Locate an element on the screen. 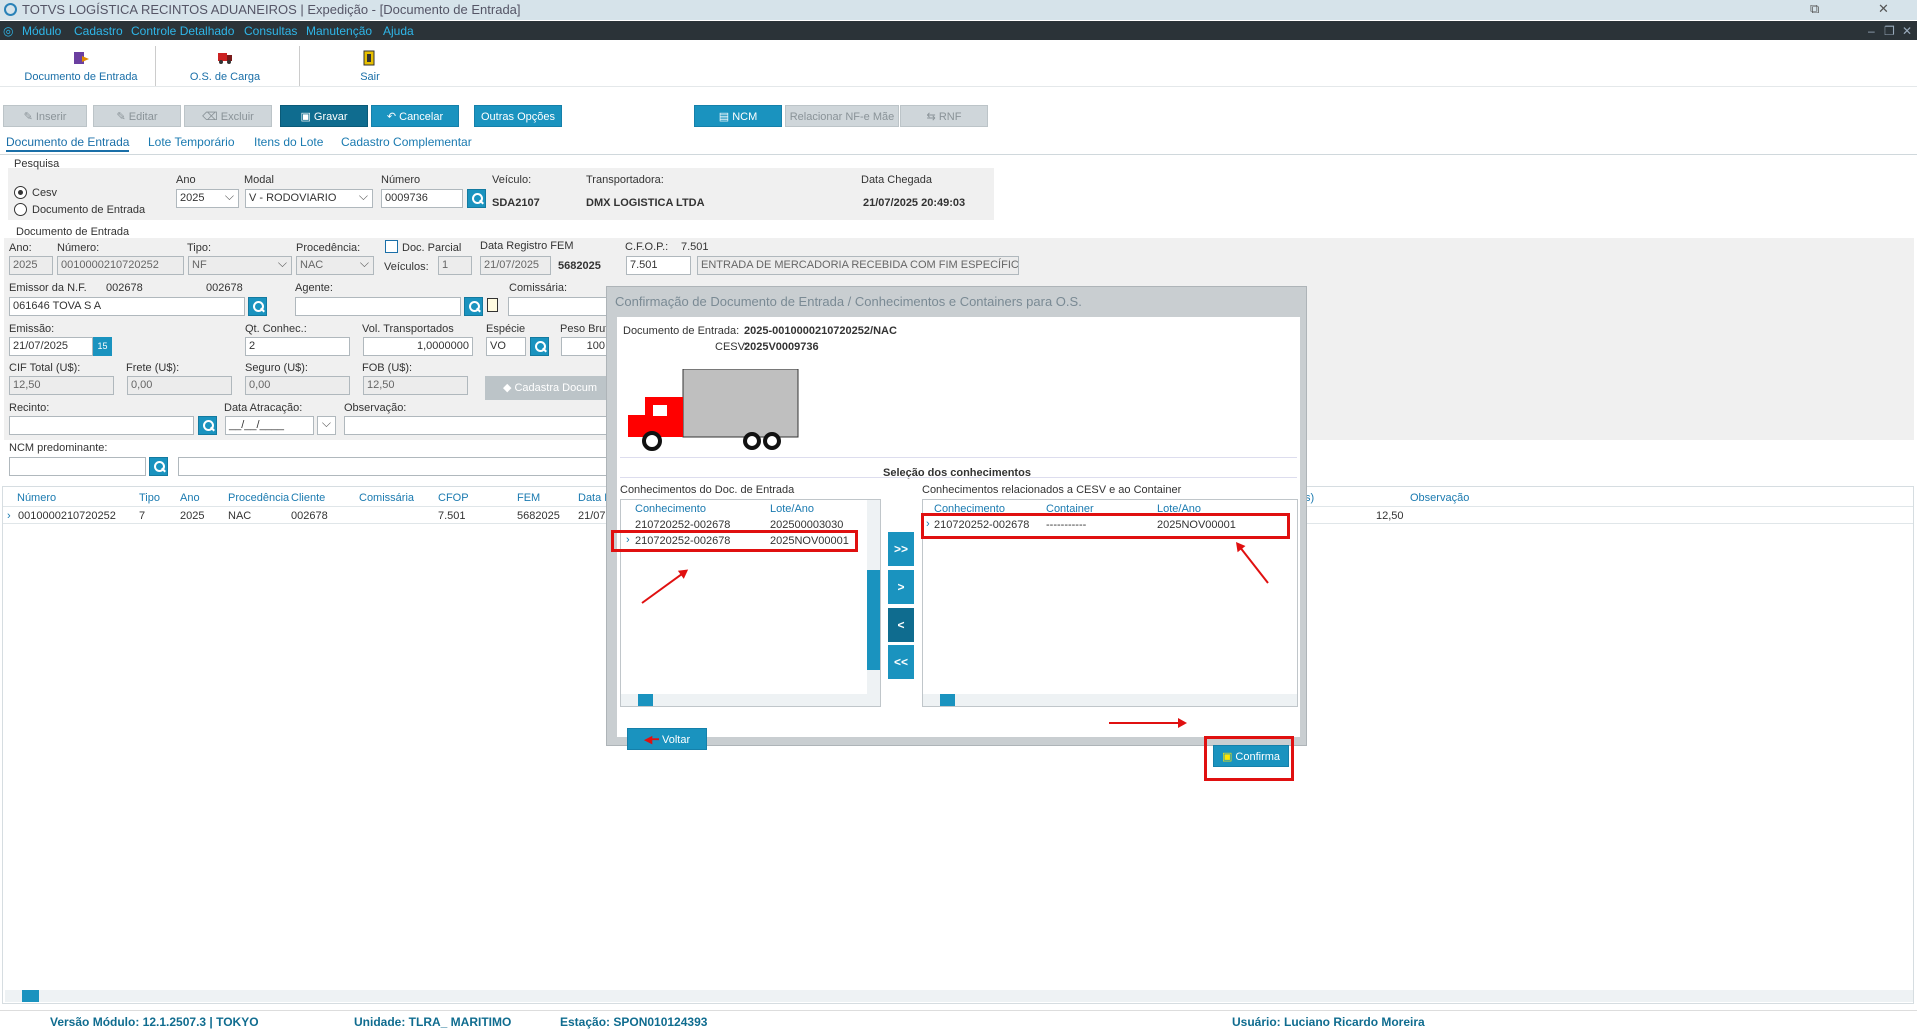  vol-input: 1,0000000 is located at coordinates (418, 346).